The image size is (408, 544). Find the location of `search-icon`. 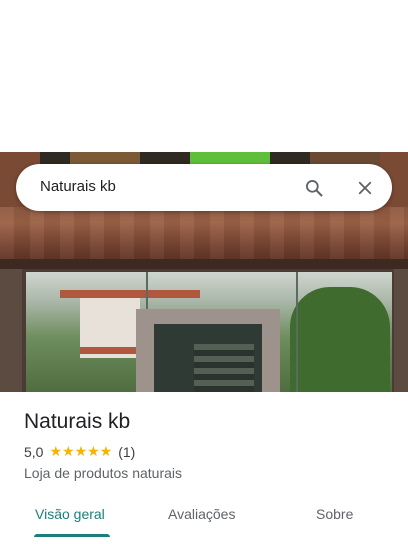

search-icon is located at coordinates (314, 188).